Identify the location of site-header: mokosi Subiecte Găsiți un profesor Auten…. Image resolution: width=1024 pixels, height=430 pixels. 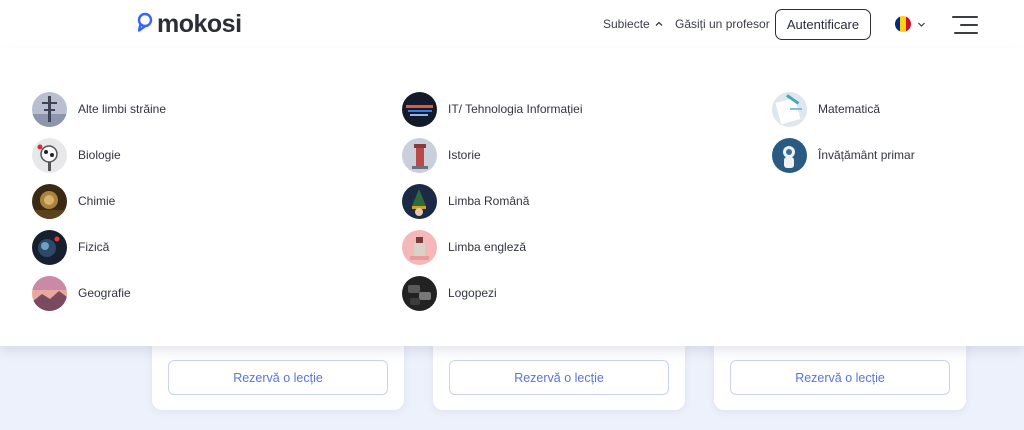
(512, 24).